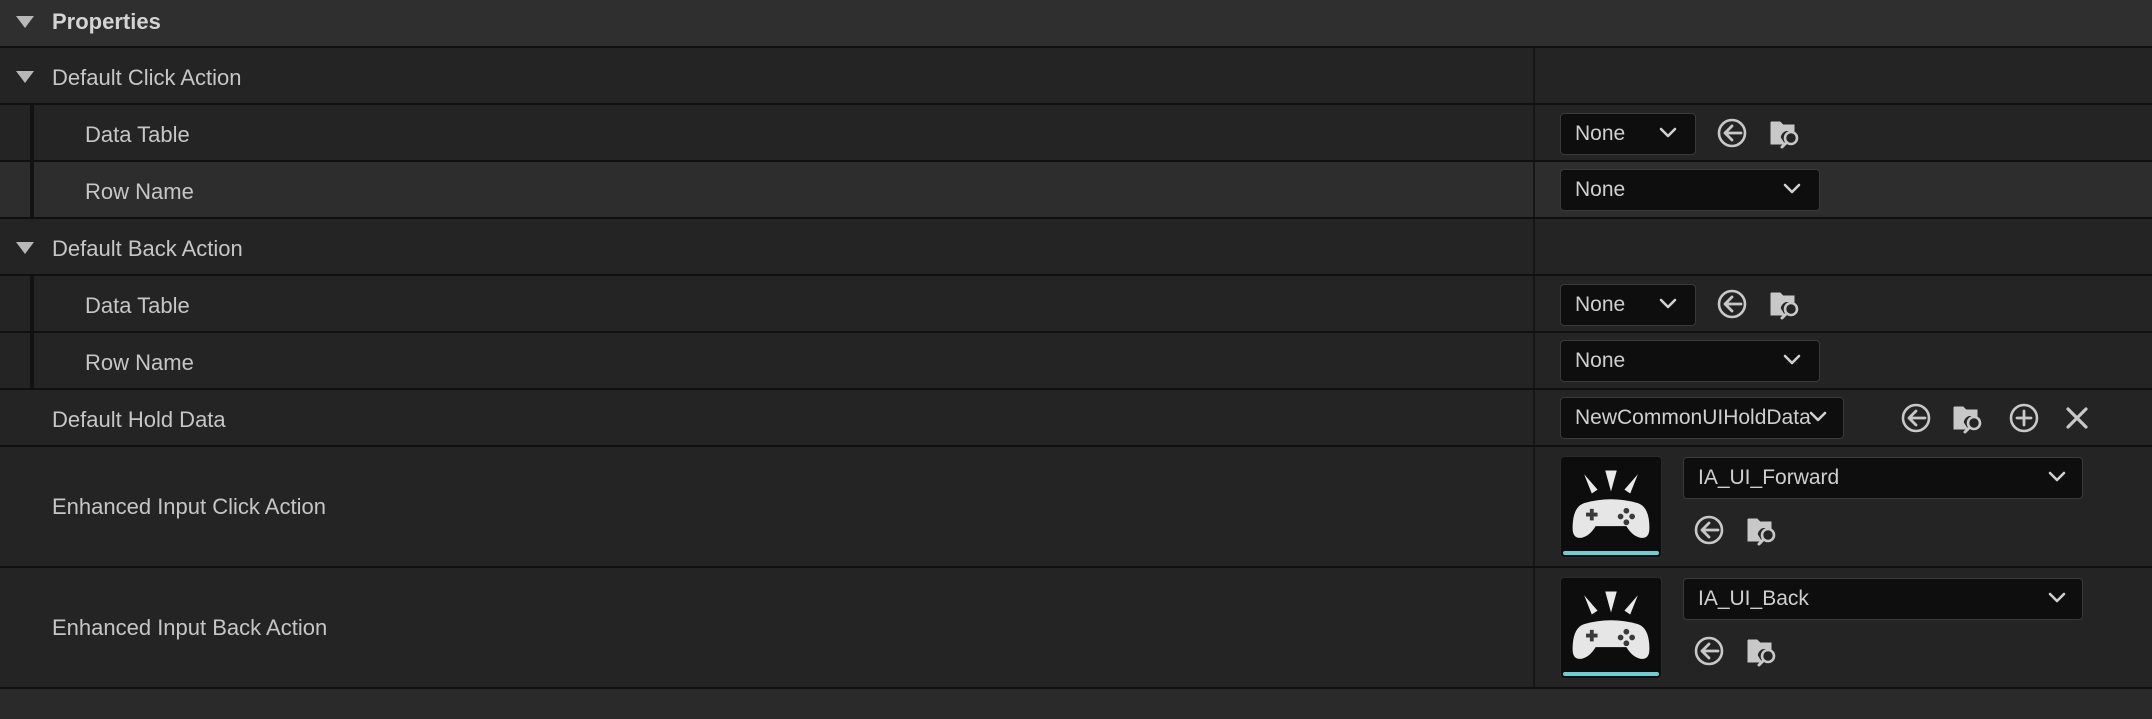 The width and height of the screenshot is (2152, 719). Describe the element at coordinates (190, 627) in the screenshot. I see `property-label: Enhanced Input Back Action` at that location.